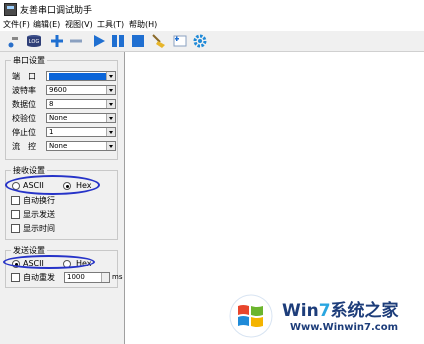 This screenshot has height=344, width=424. Describe the element at coordinates (51, 104) in the screenshot. I see `databits-value: 8` at that location.